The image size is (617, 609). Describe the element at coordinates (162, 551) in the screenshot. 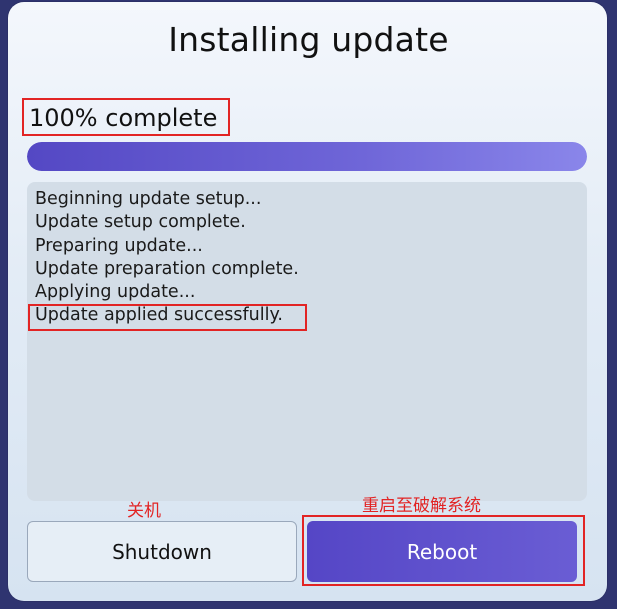

I see `shutdown-button: Shutdown` at that location.